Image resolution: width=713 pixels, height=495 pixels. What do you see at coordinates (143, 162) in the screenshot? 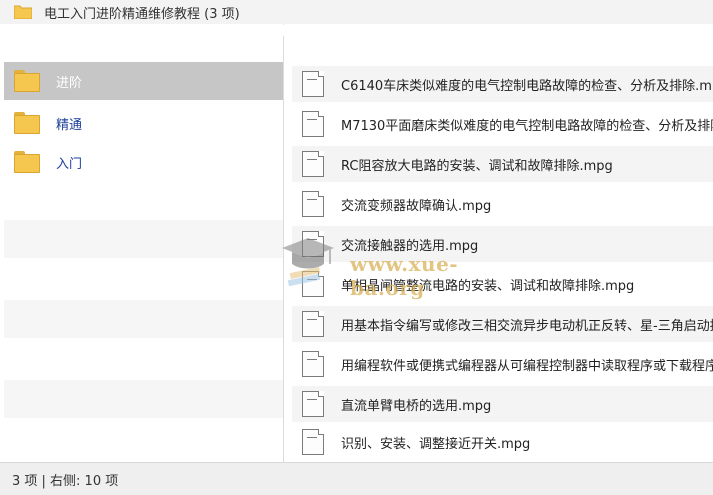
I see `left-item-rumen: 入门` at bounding box center [143, 162].